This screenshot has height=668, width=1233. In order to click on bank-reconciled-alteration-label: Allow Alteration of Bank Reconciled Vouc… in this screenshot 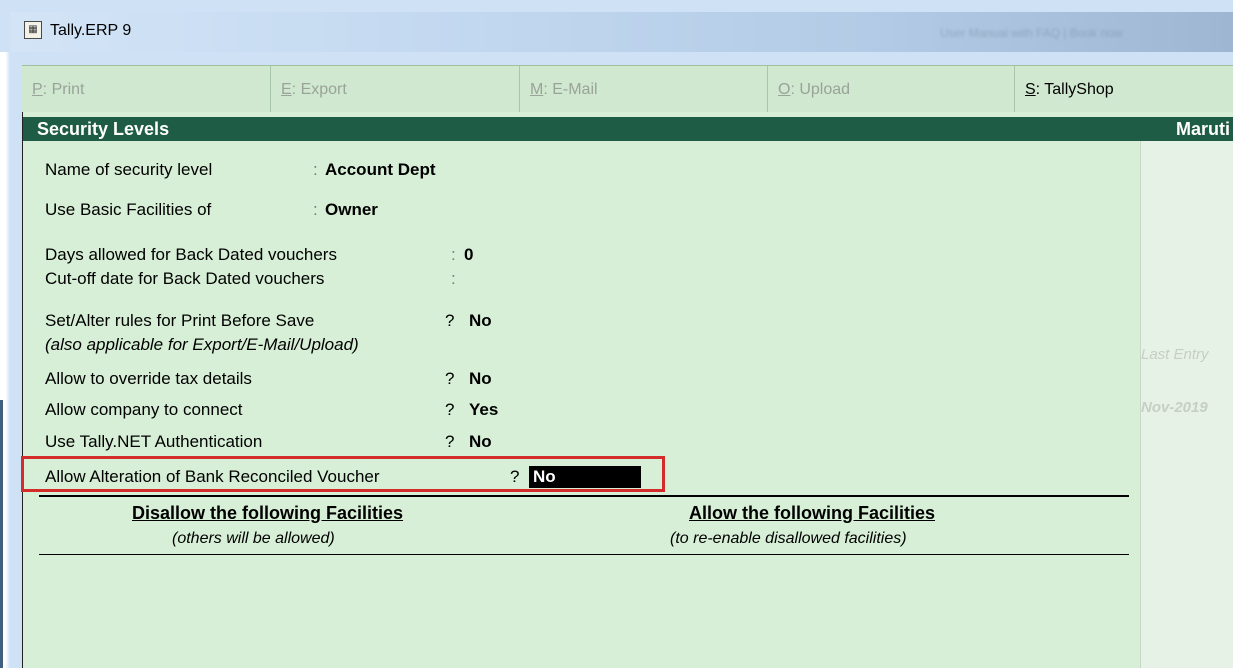, I will do `click(212, 476)`.